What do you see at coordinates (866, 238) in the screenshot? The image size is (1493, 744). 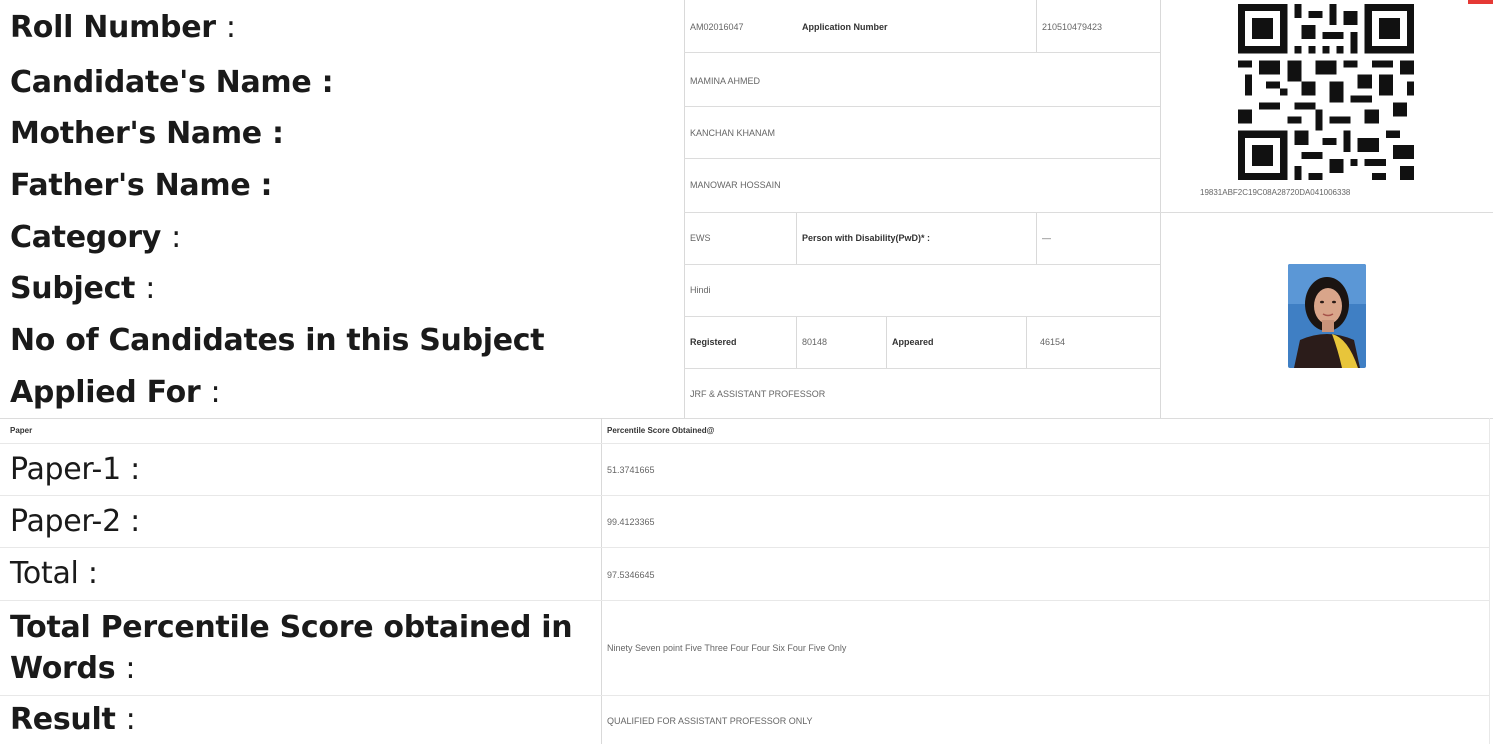 I see `pwd-label: Person with Disability(PwD)* :` at bounding box center [866, 238].